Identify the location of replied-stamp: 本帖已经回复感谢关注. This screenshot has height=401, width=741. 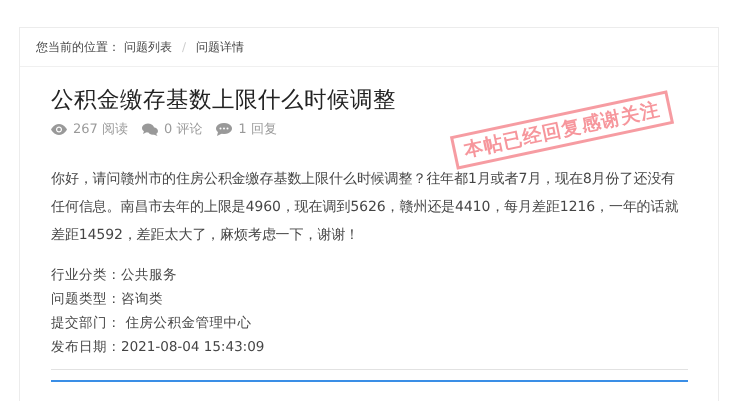
(562, 130).